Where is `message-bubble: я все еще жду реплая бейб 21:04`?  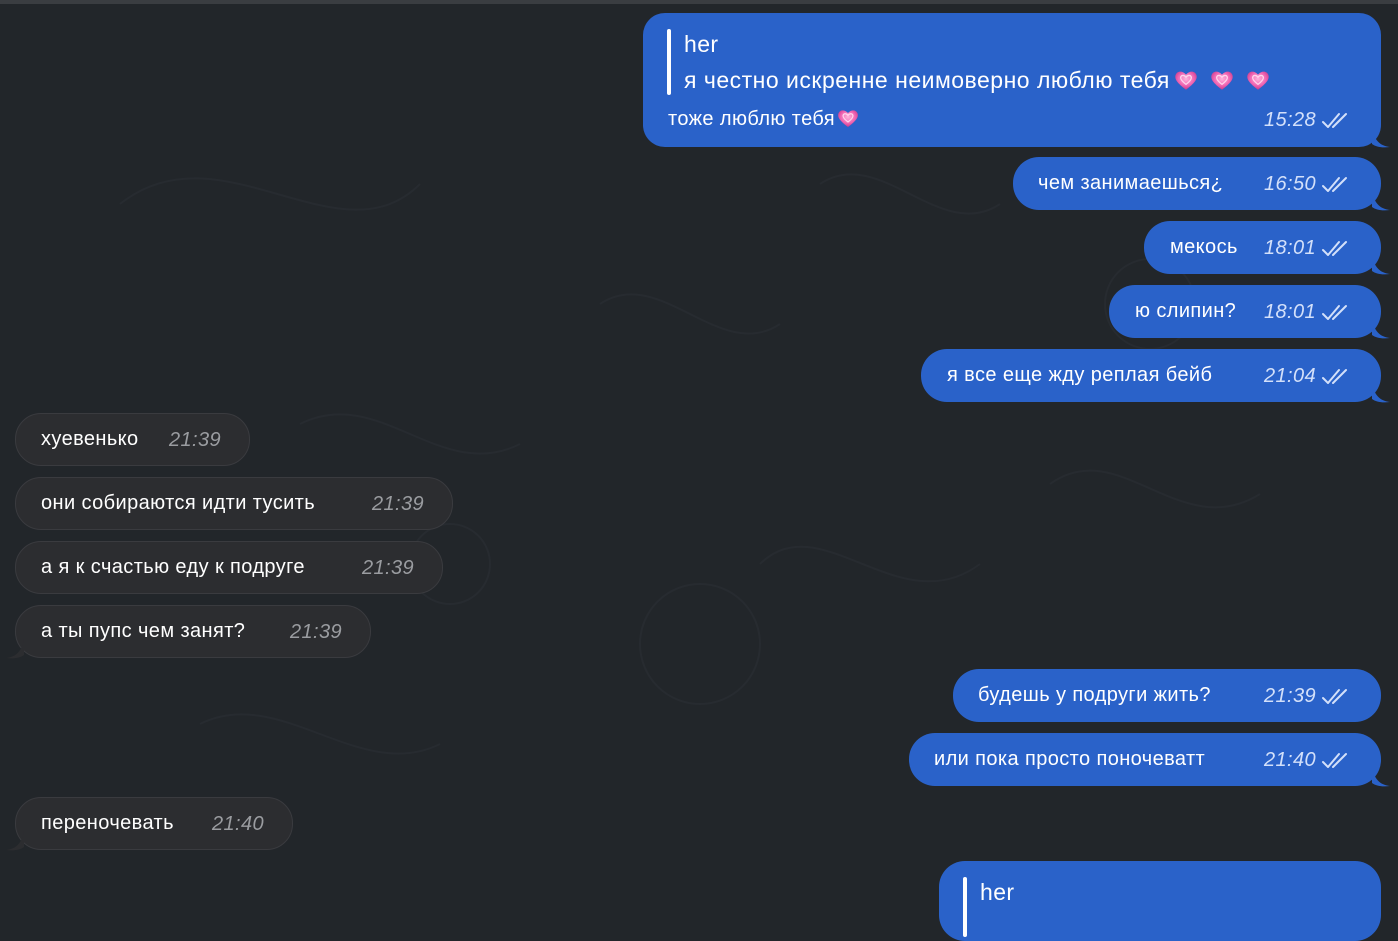 message-bubble: я все еще жду реплая бейб 21:04 is located at coordinates (1151, 375).